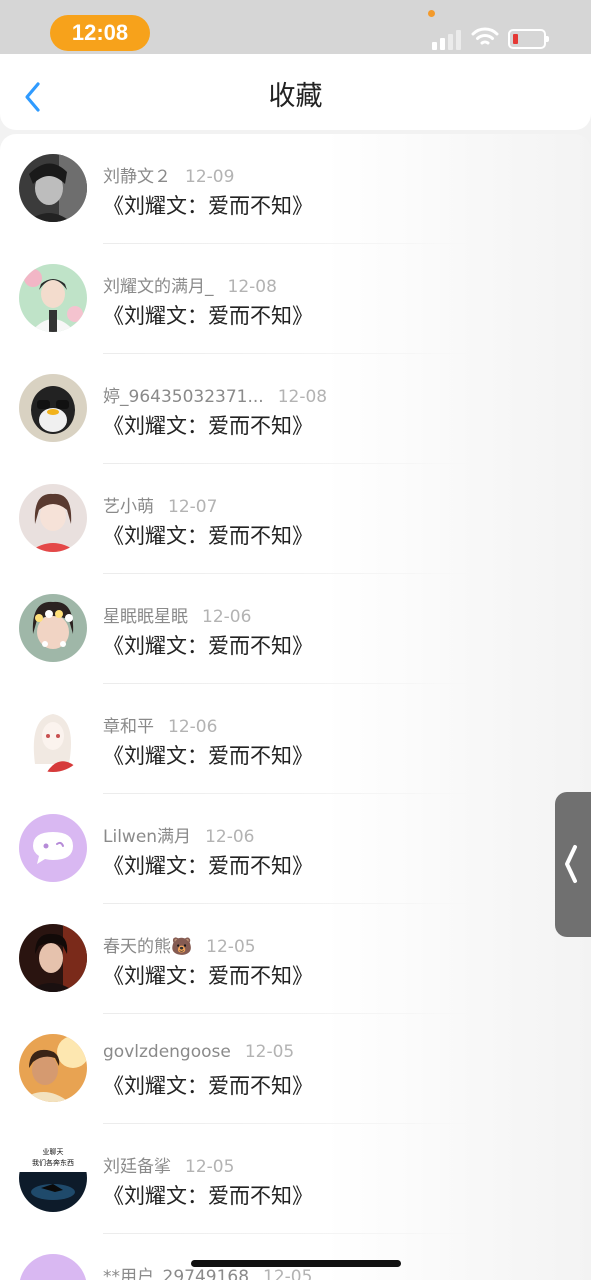 This screenshot has height=1280, width=591. I want to click on list-item: govlzdengoose 12-05 《刘耀文：爱而不知》, so click(295, 1069).